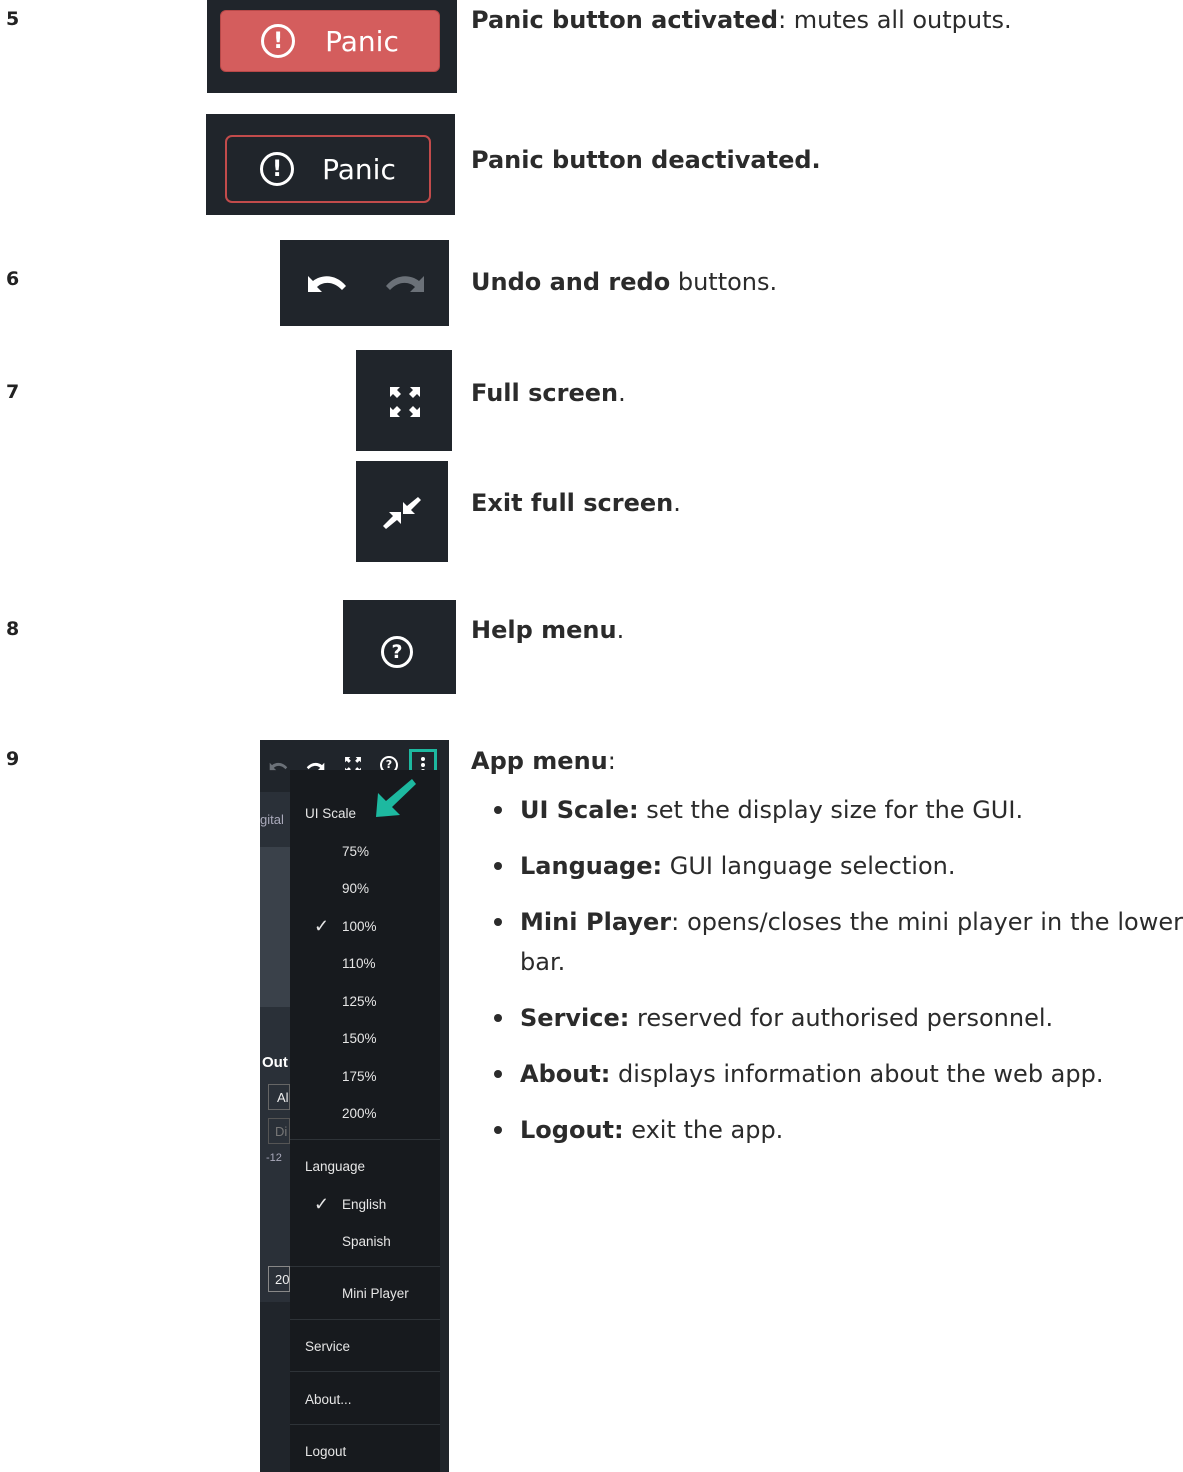  I want to click on ui-scale-header: UI Scale, so click(331, 813).